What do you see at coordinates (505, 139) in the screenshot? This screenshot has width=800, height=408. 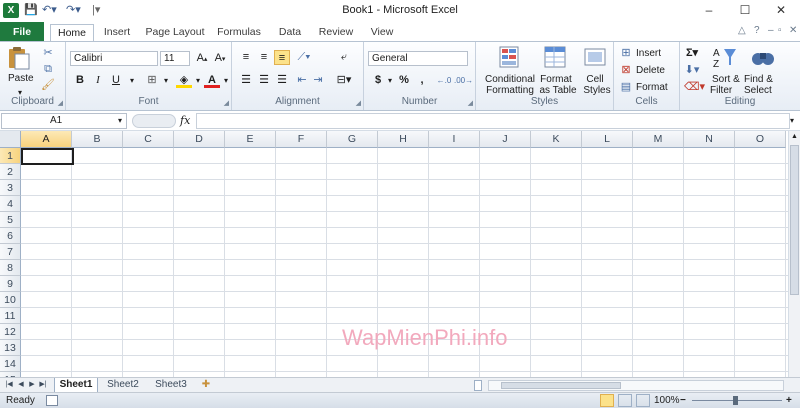 I see `column-header-j: J` at bounding box center [505, 139].